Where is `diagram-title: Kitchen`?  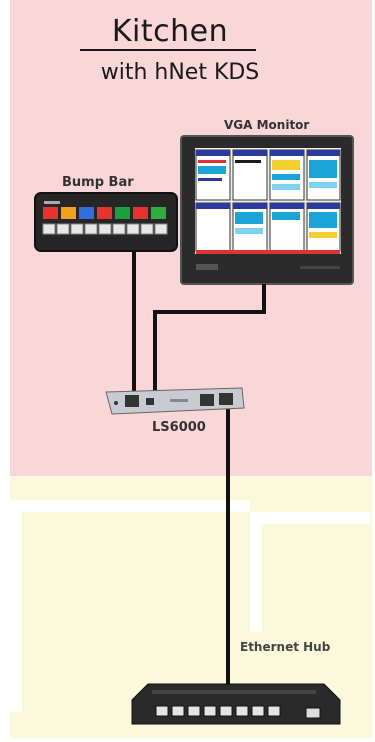
diagram-title: Kitchen is located at coordinates (170, 31).